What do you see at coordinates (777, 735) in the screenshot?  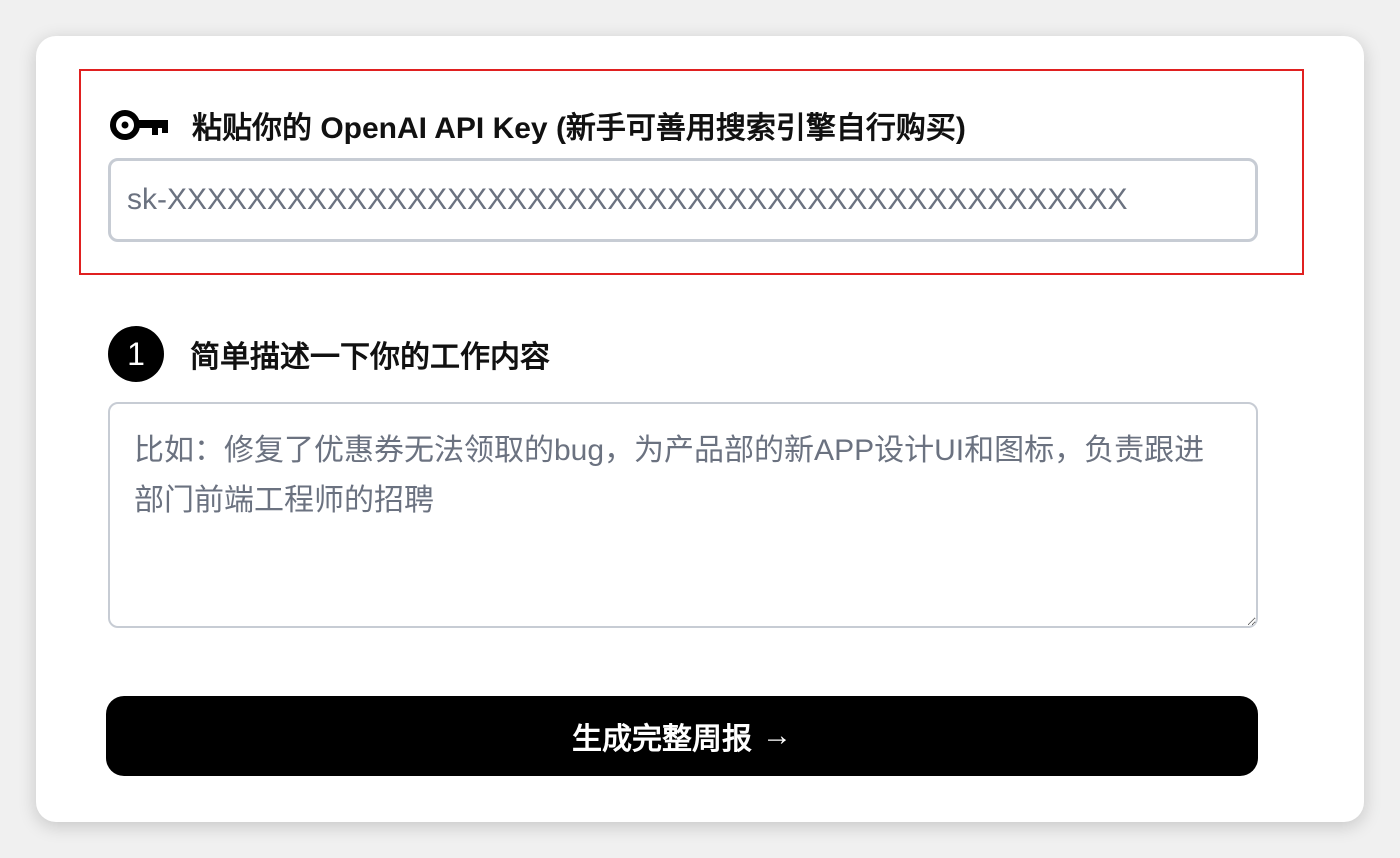 I see `arrow-right-icon: →` at bounding box center [777, 735].